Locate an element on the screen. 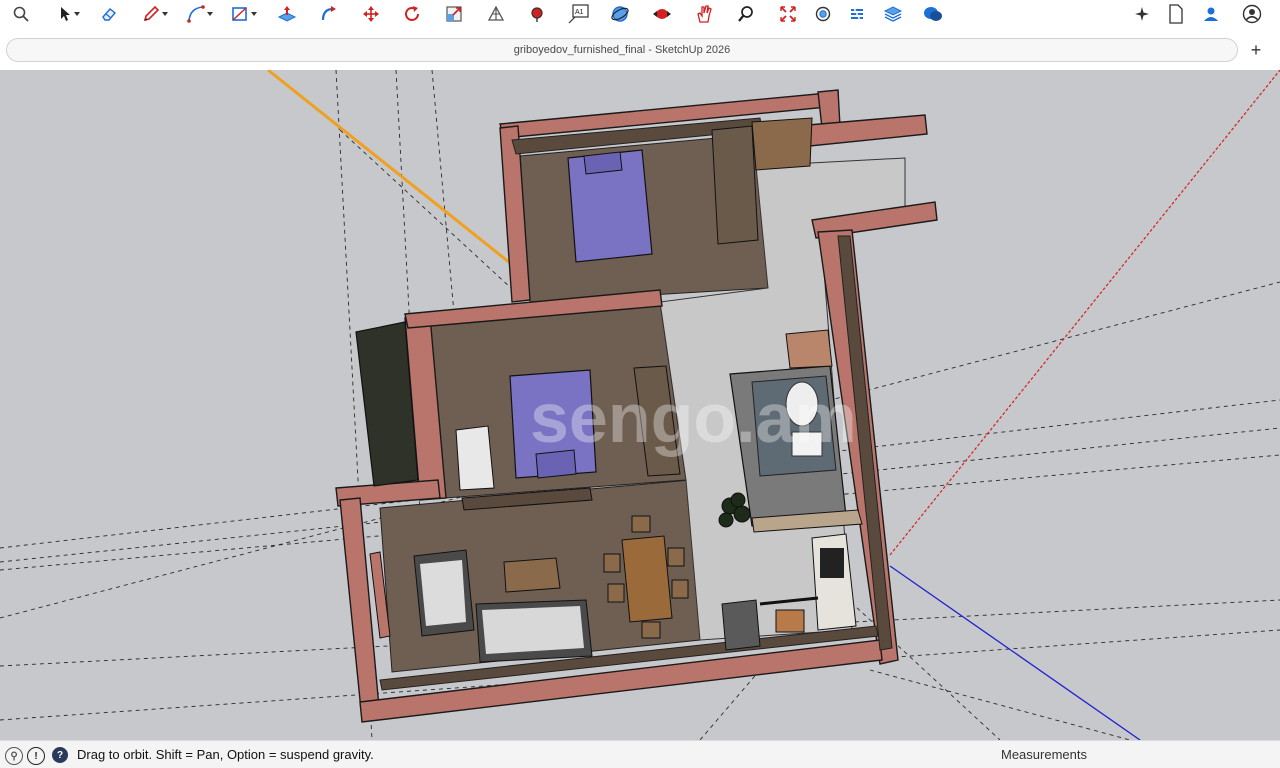 The image size is (1280, 768). text-icon: A1 is located at coordinates (578, 14).